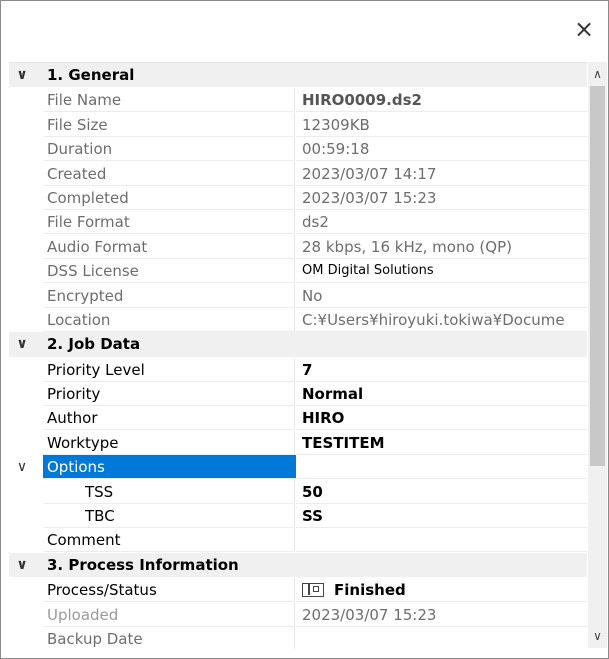 This screenshot has width=609, height=659. What do you see at coordinates (441, 516) in the screenshot?
I see `property-value: SS` at bounding box center [441, 516].